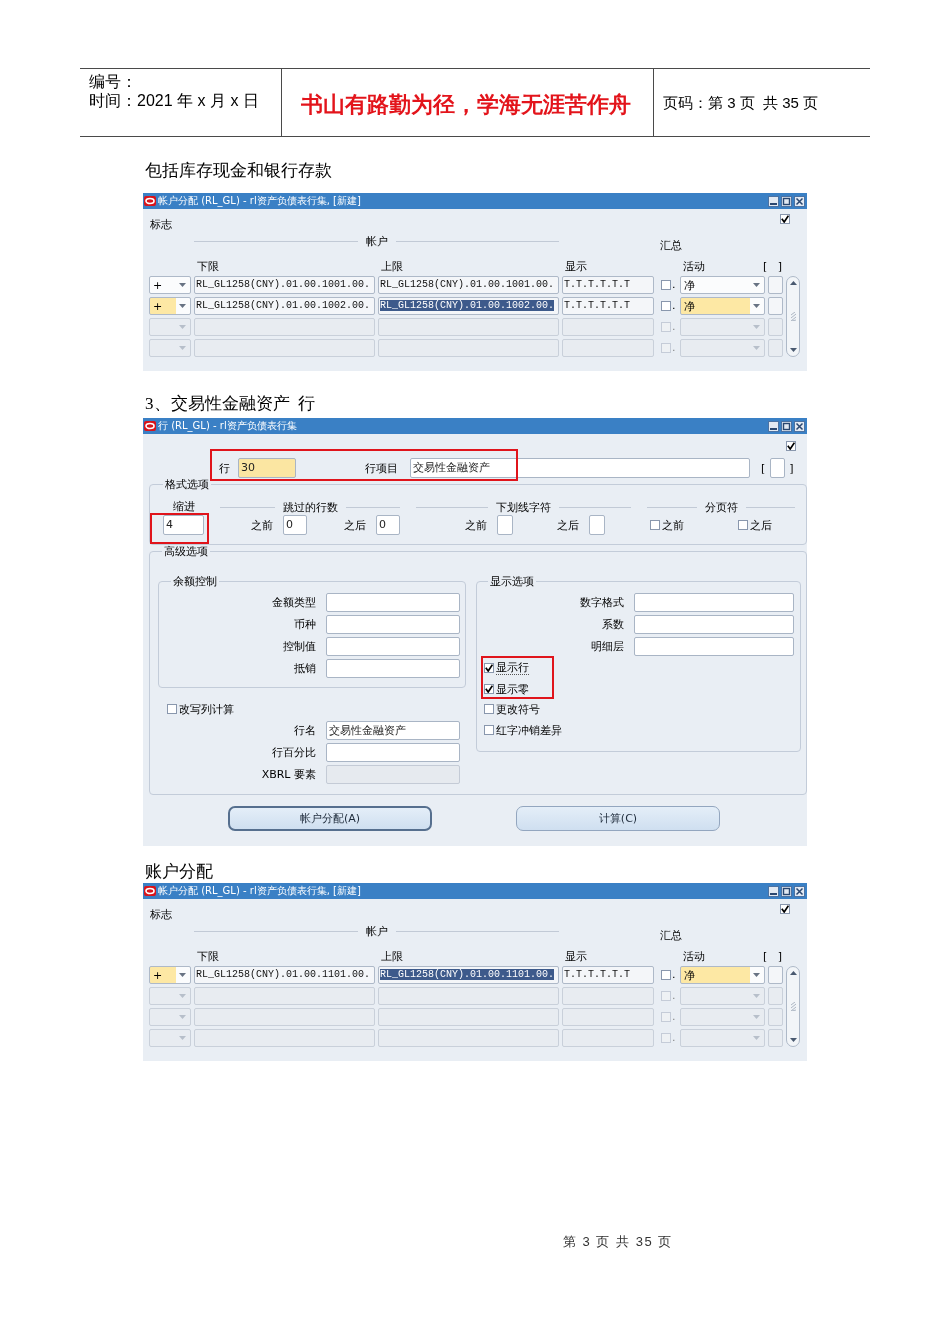  Describe the element at coordinates (468, 306) in the screenshot. I see `upper-limit-field: RL_GL1258(CNY).01.00.1002.00.` at that location.